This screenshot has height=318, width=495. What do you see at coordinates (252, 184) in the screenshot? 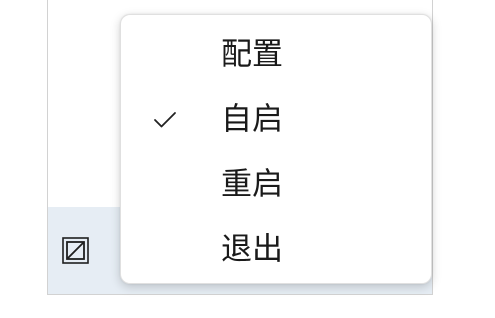
I see `menu-item-restart-label: 重启` at bounding box center [252, 184].